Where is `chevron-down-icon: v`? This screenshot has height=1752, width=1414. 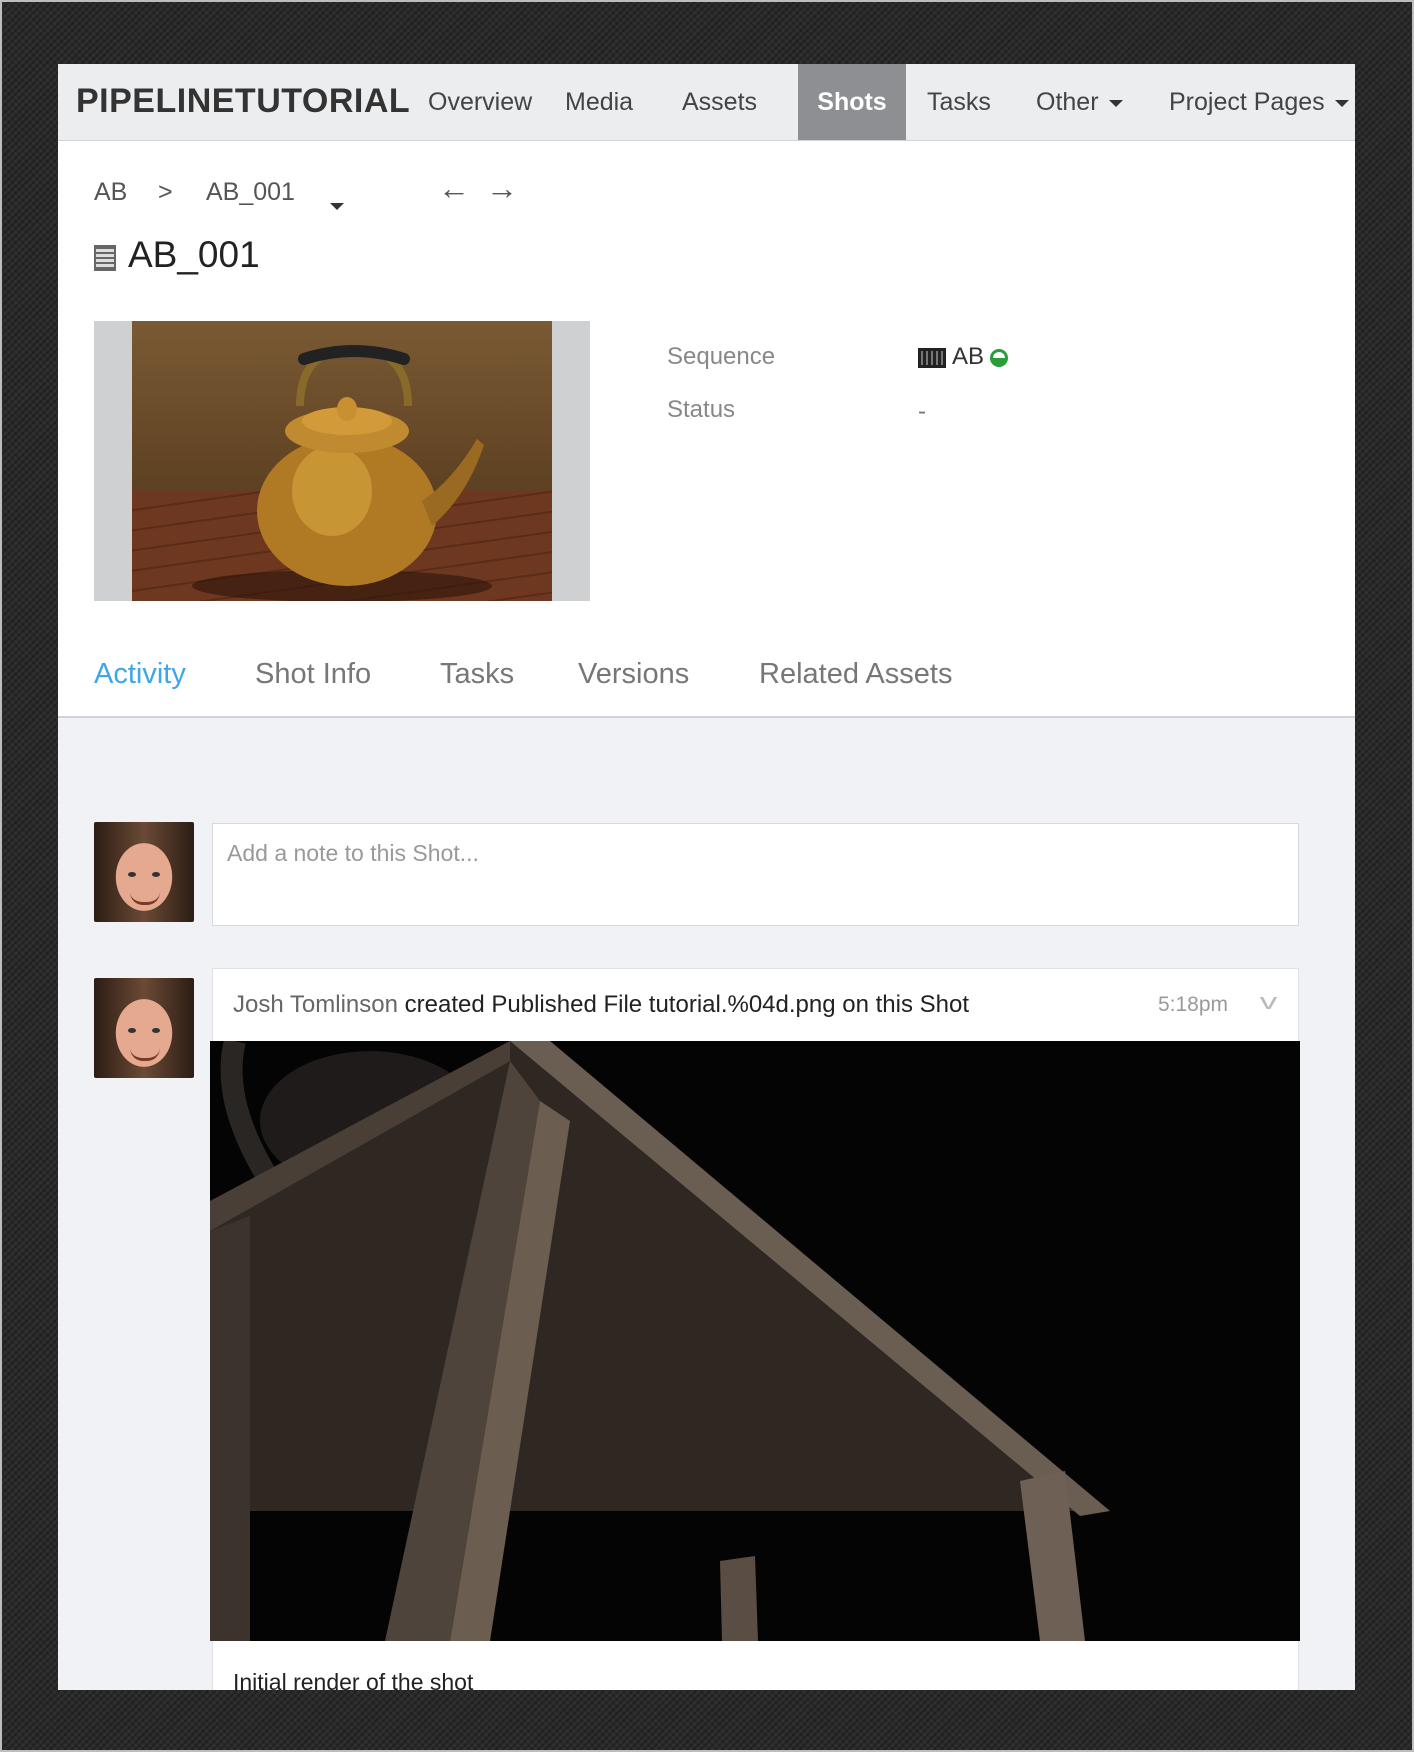 chevron-down-icon: v is located at coordinates (1269, 1002).